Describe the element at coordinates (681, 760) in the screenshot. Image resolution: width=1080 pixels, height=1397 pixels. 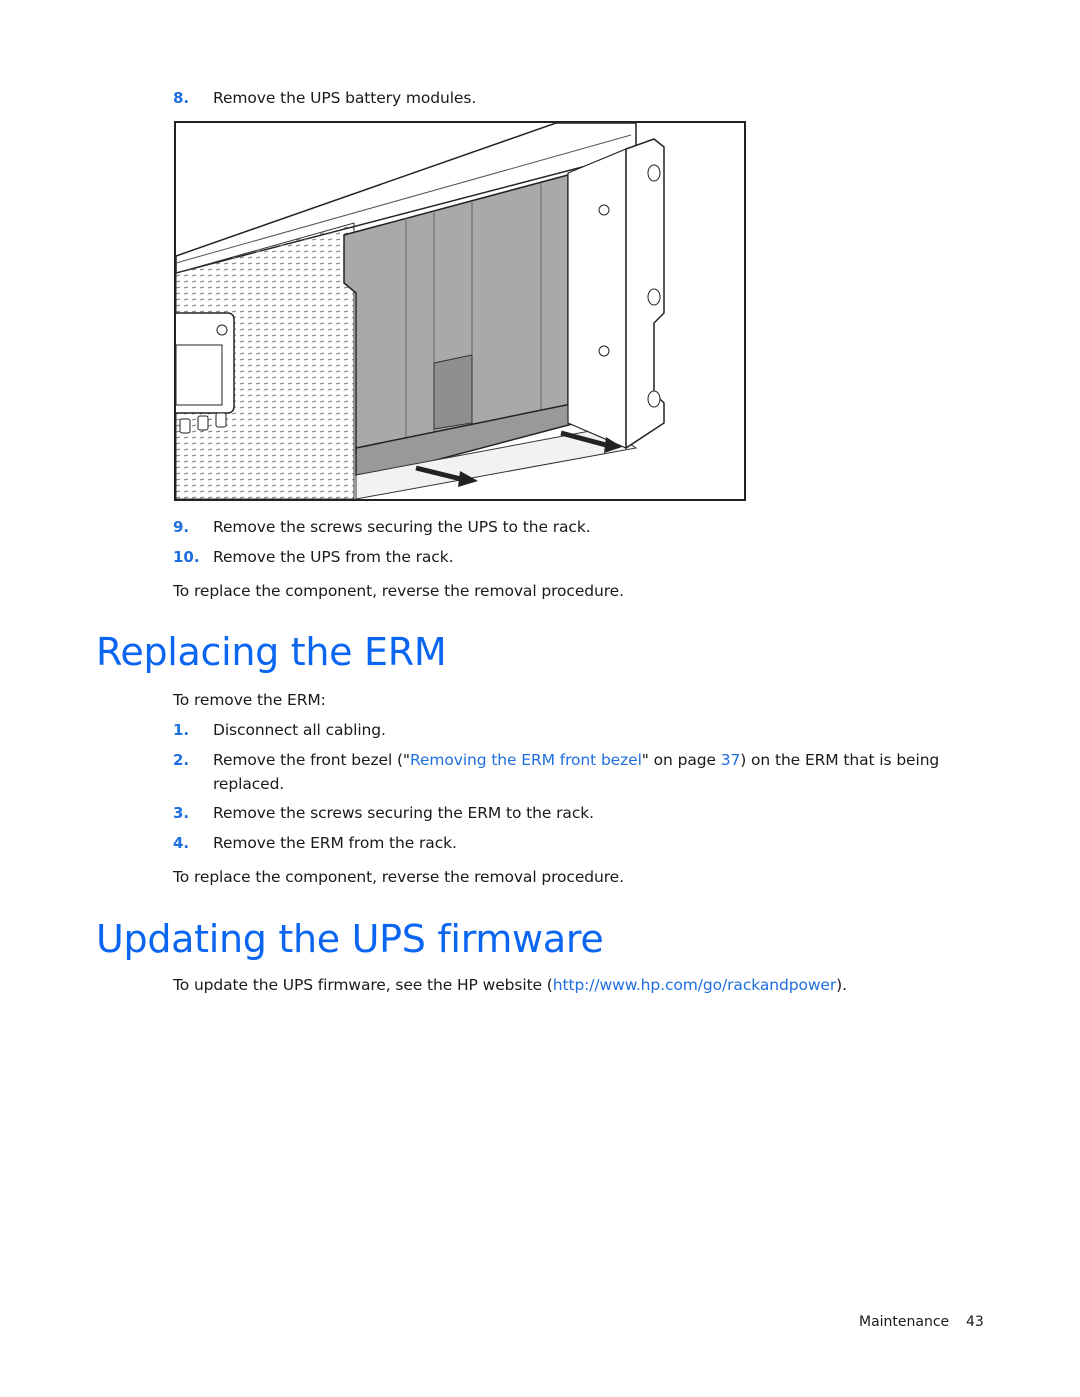
I see `step-text-part: " on page` at that location.